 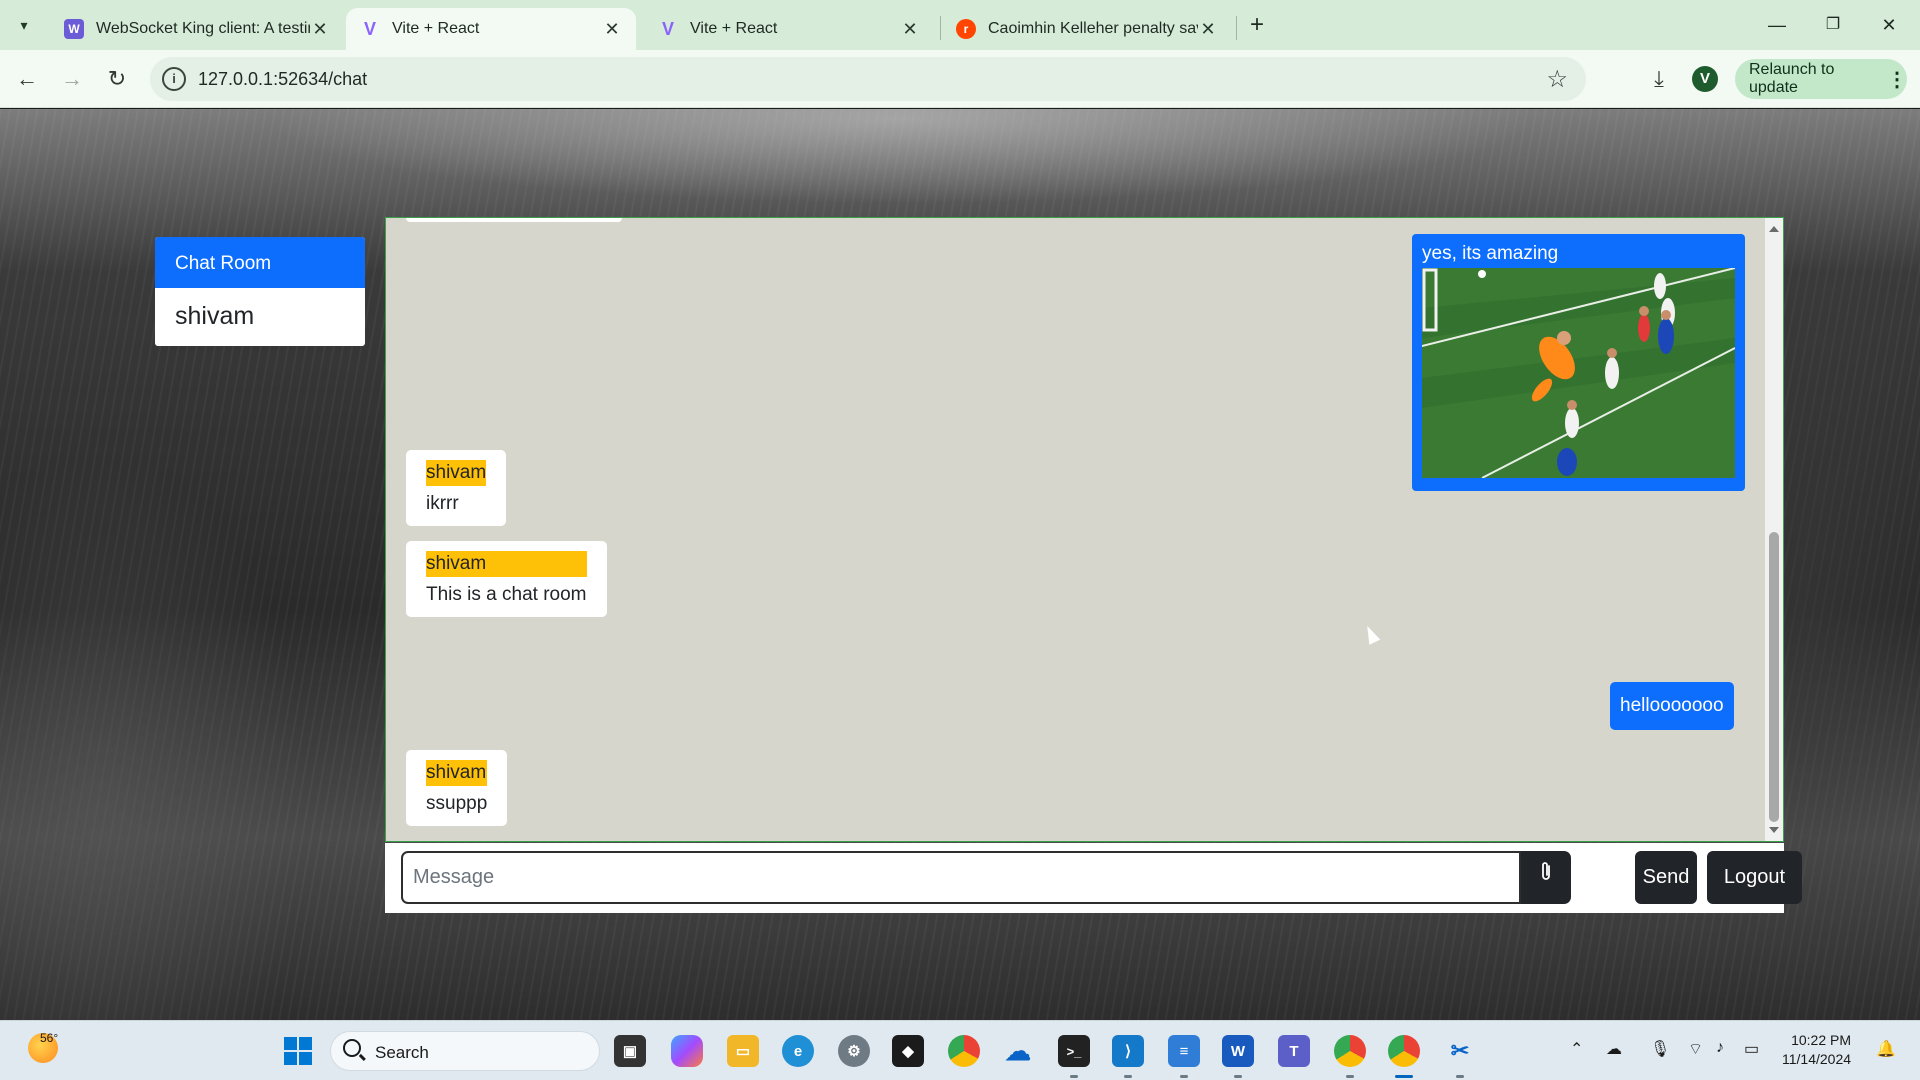 I want to click on scrollbar-thumb, so click(x=1774, y=677).